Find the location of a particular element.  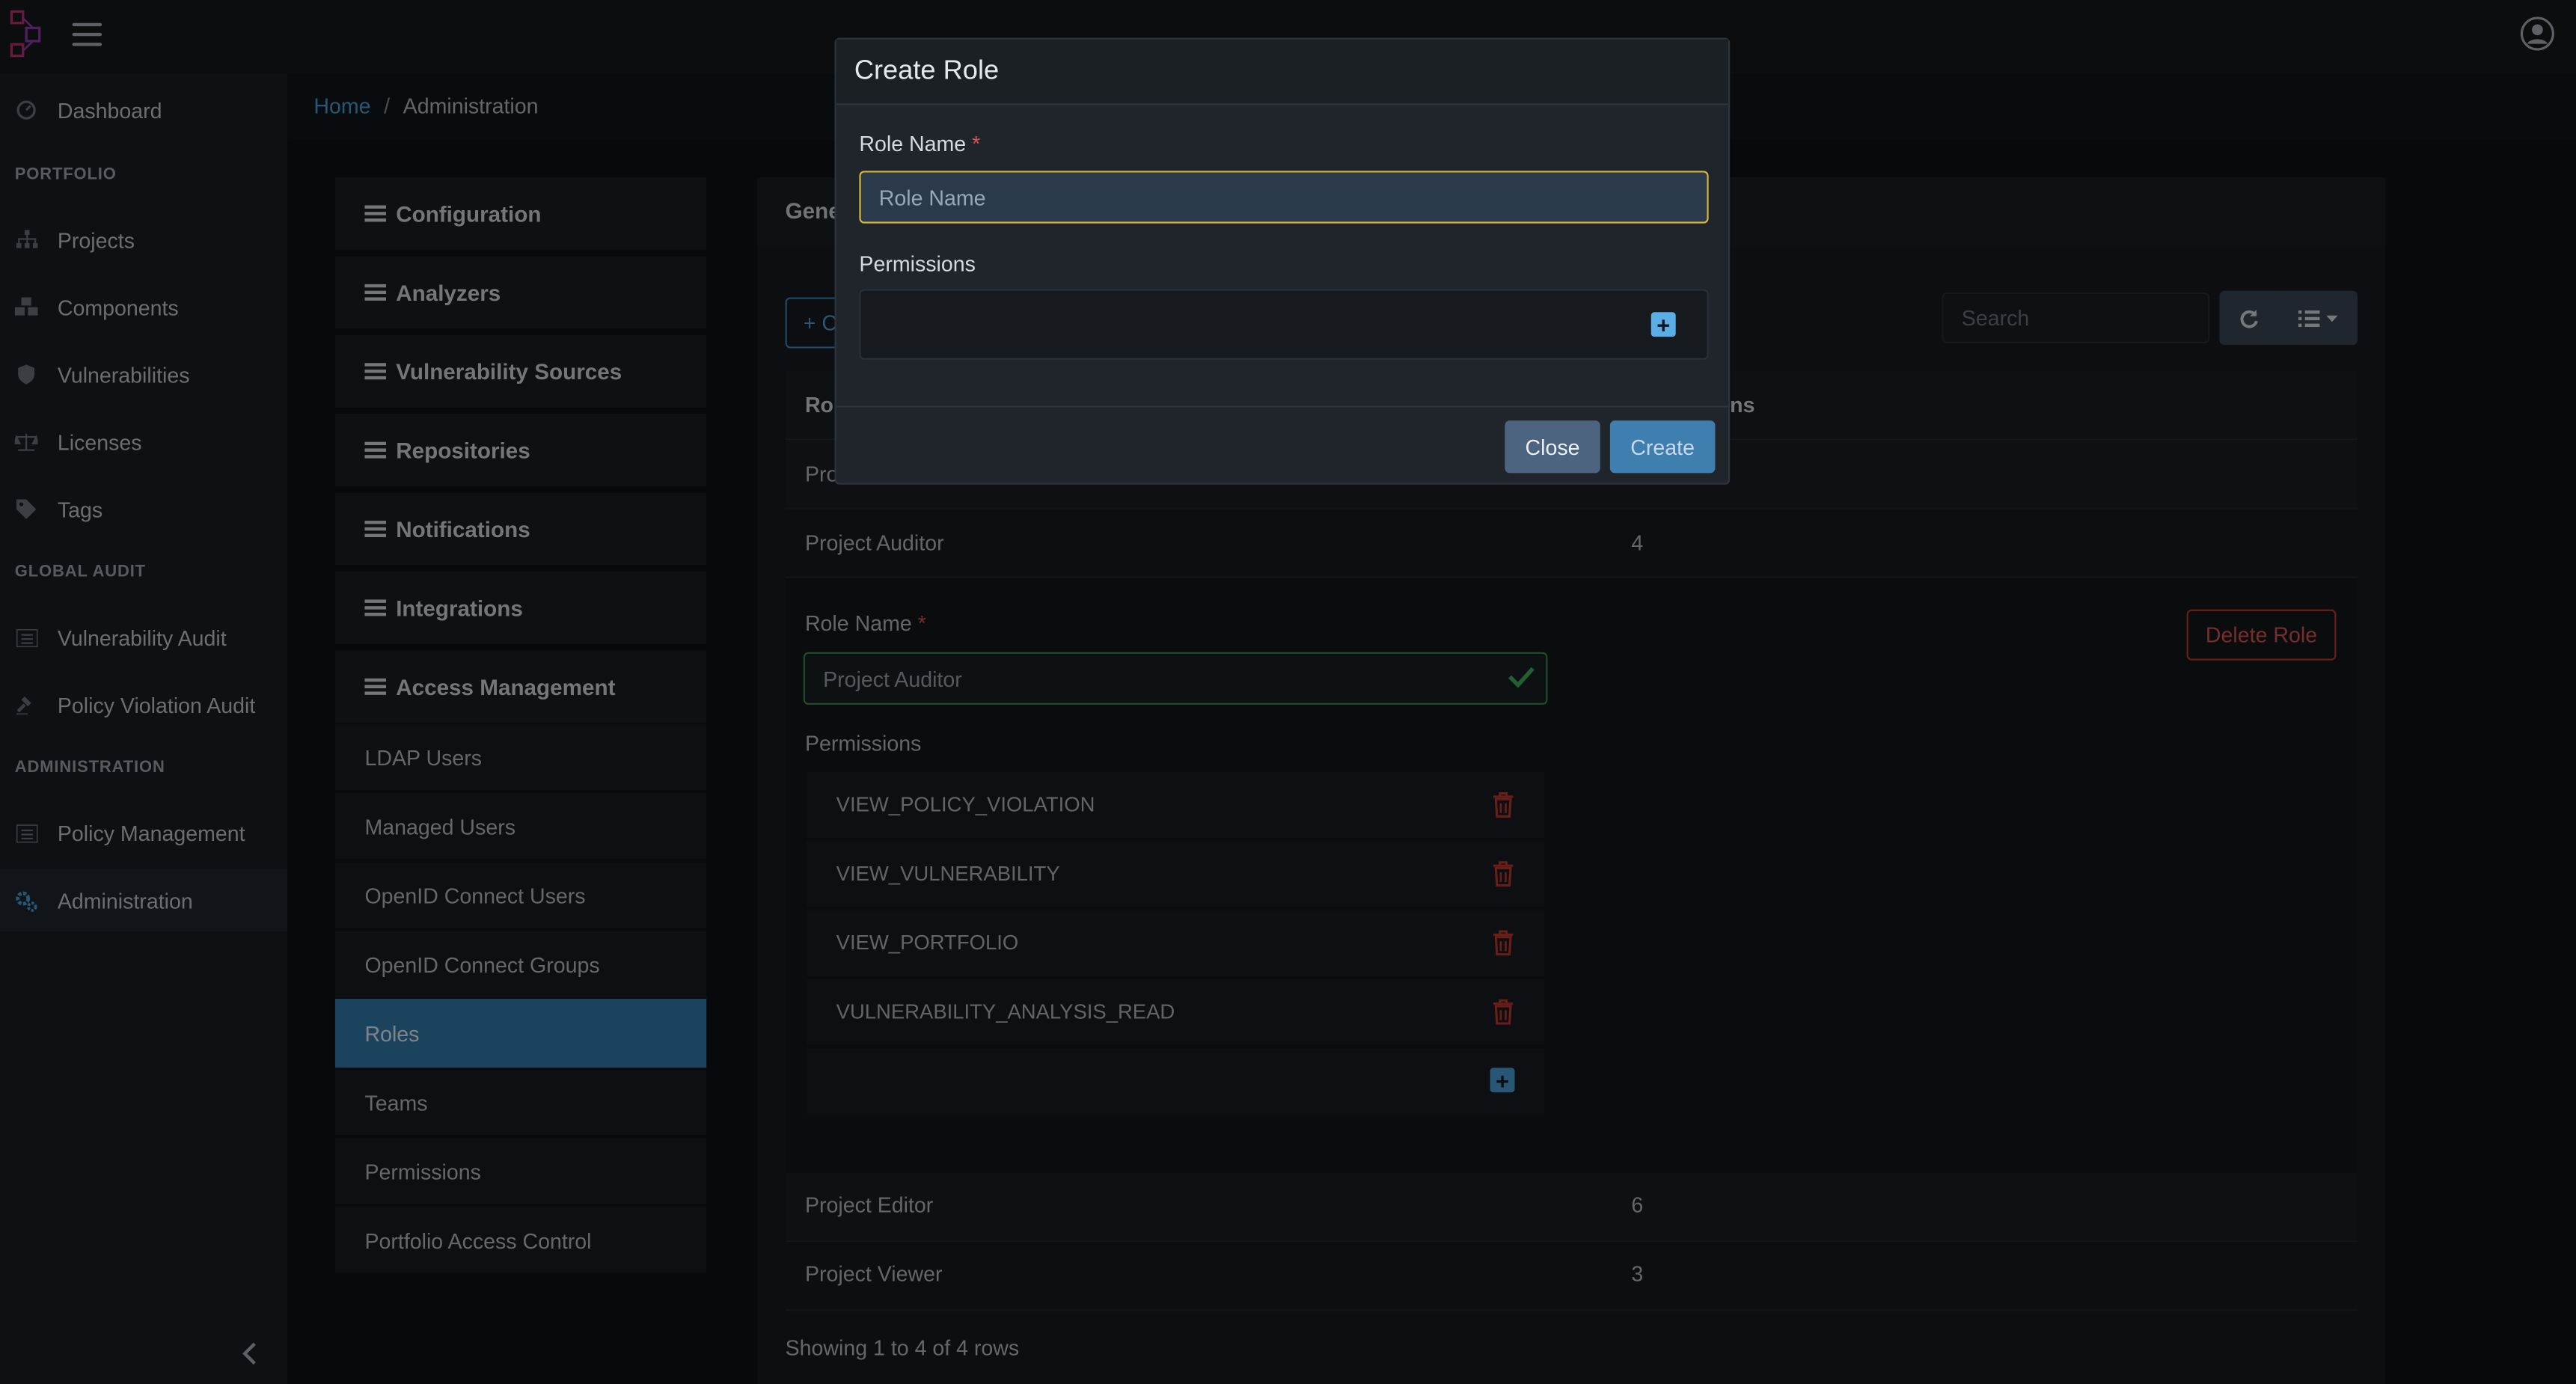

modal-permissions-label: Permissions is located at coordinates (918, 263).